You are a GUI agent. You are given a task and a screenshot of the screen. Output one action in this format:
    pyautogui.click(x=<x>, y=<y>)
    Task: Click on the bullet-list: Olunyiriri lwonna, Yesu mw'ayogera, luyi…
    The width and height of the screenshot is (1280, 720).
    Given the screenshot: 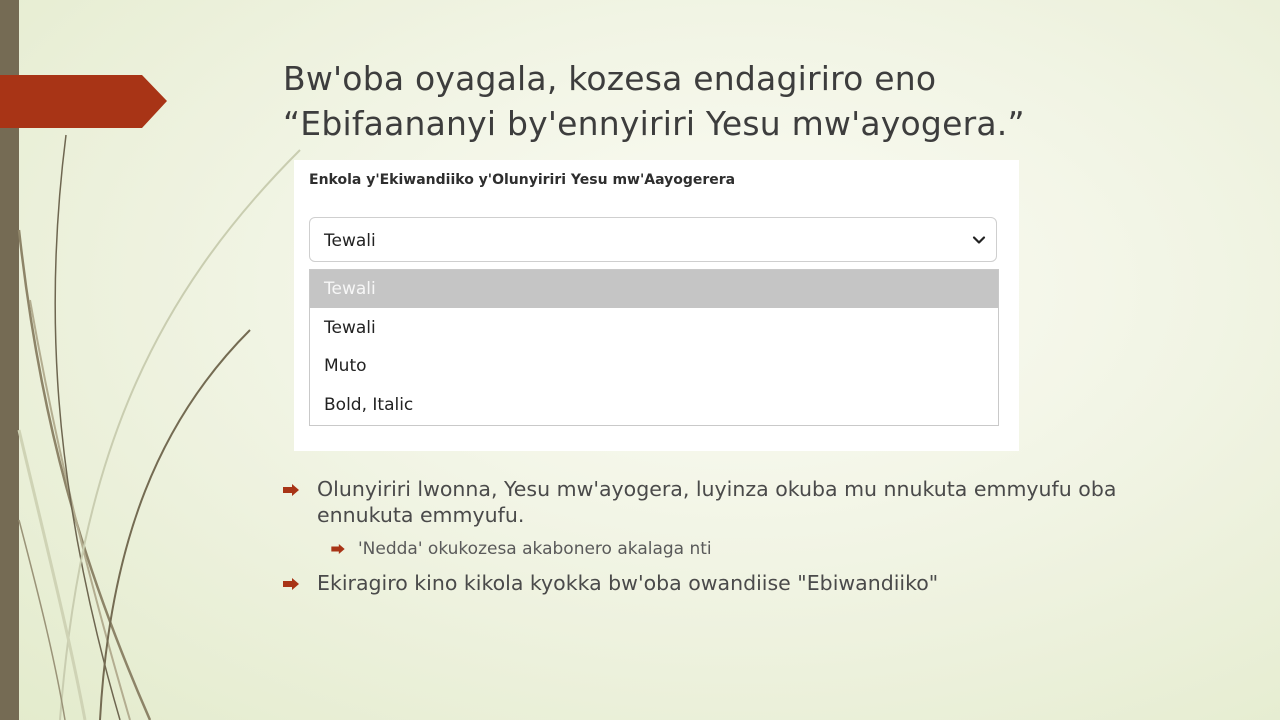 What is the action you would take?
    pyautogui.click(x=738, y=540)
    